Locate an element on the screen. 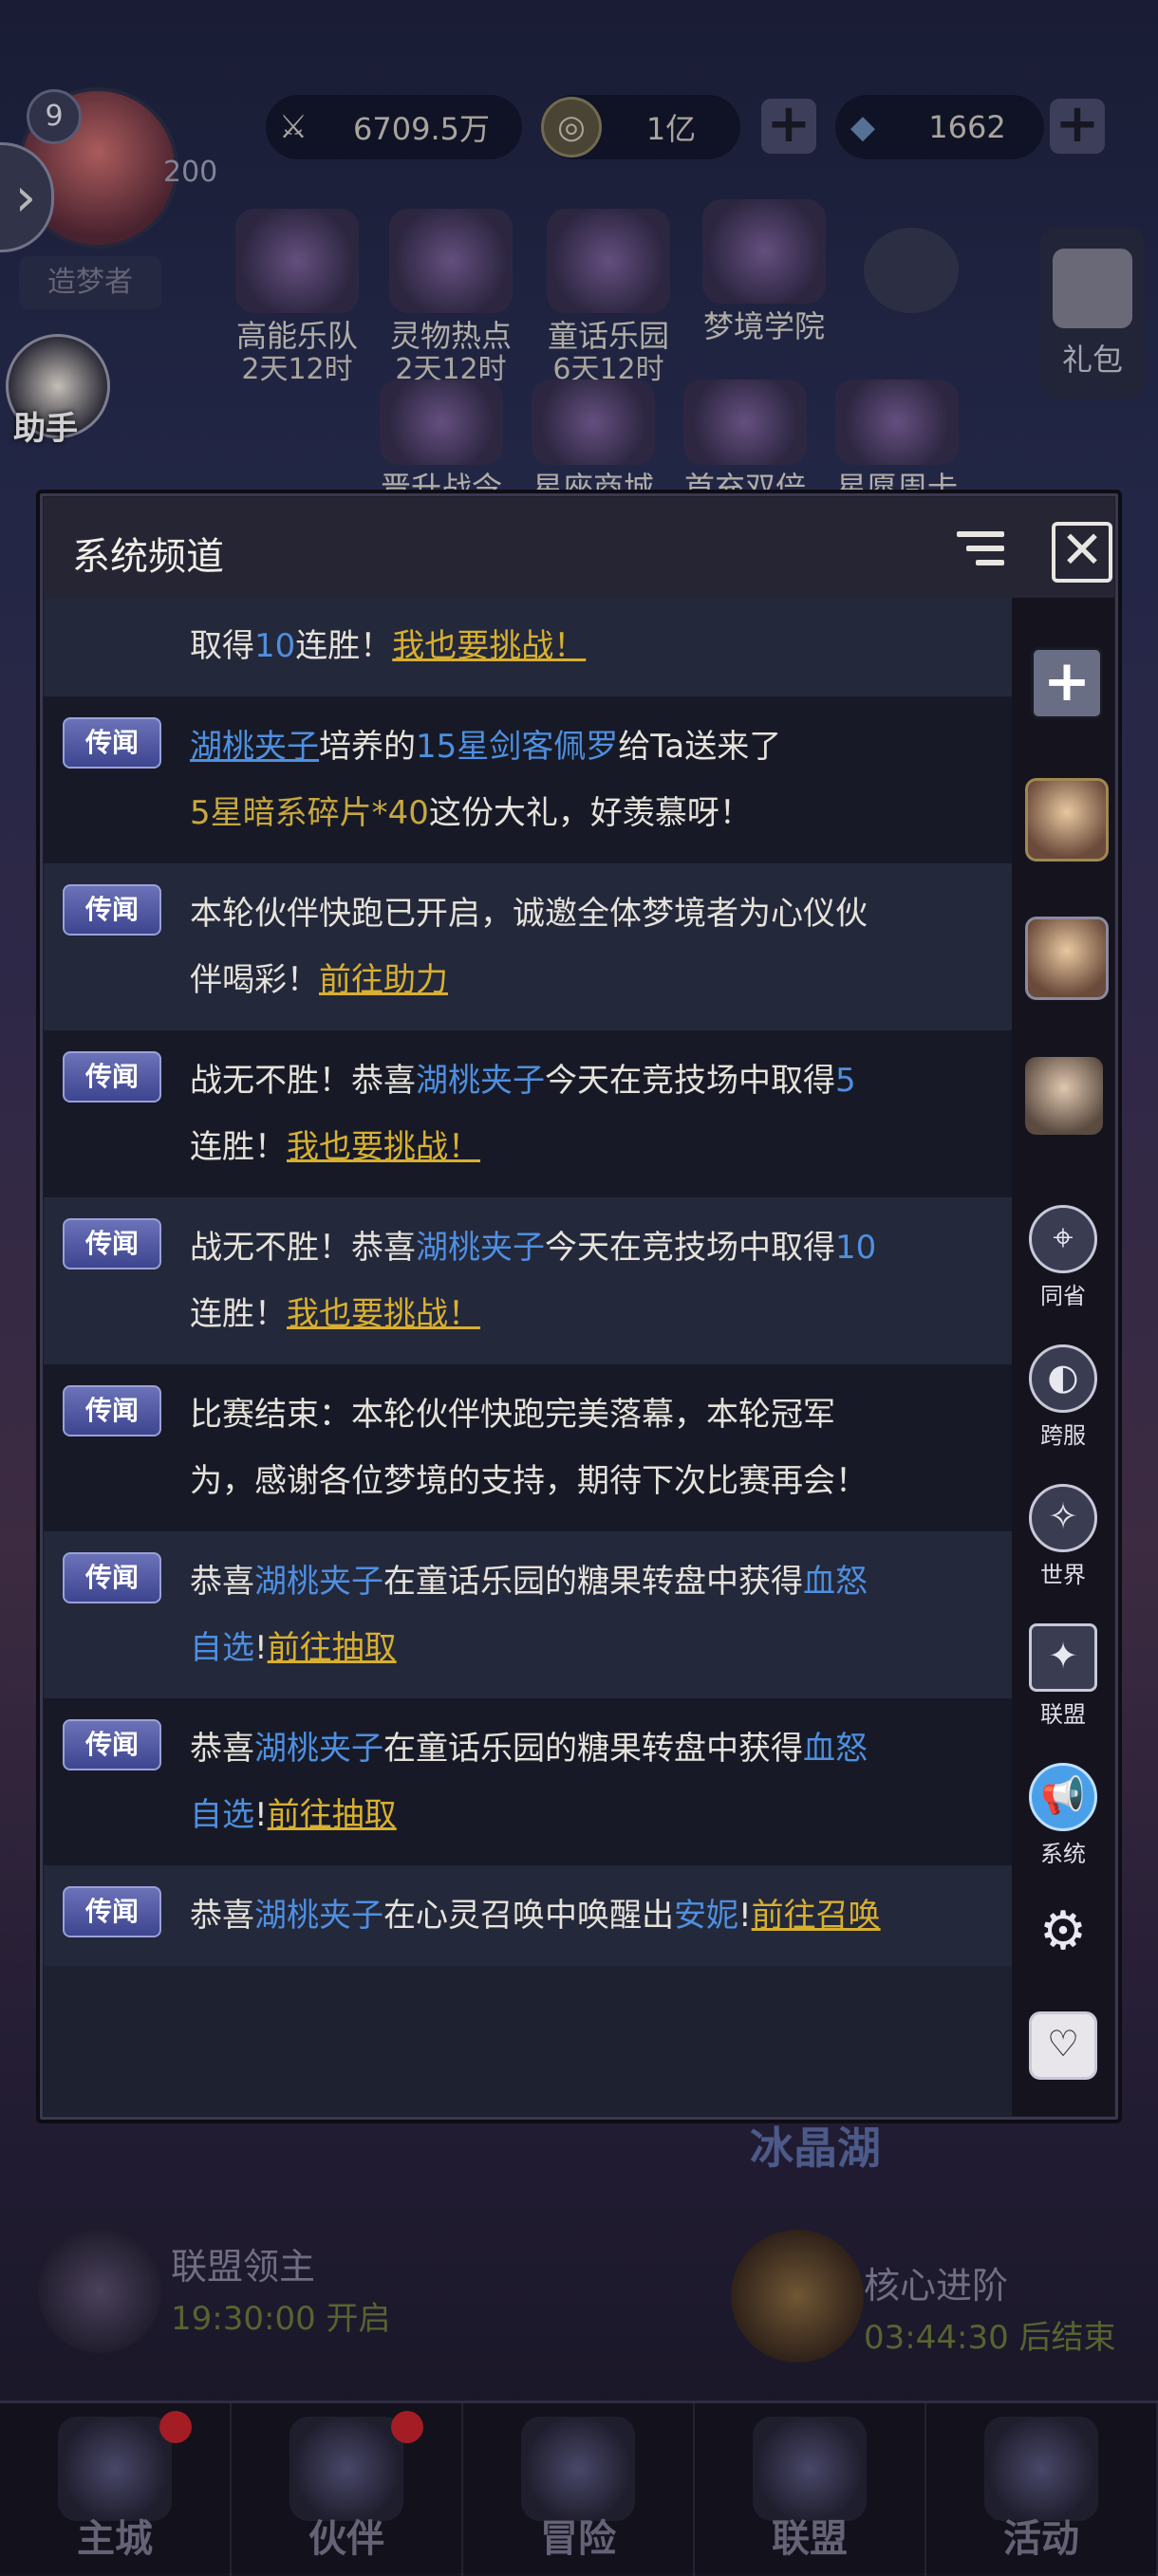  helper-label: 助手 is located at coordinates (45, 429).